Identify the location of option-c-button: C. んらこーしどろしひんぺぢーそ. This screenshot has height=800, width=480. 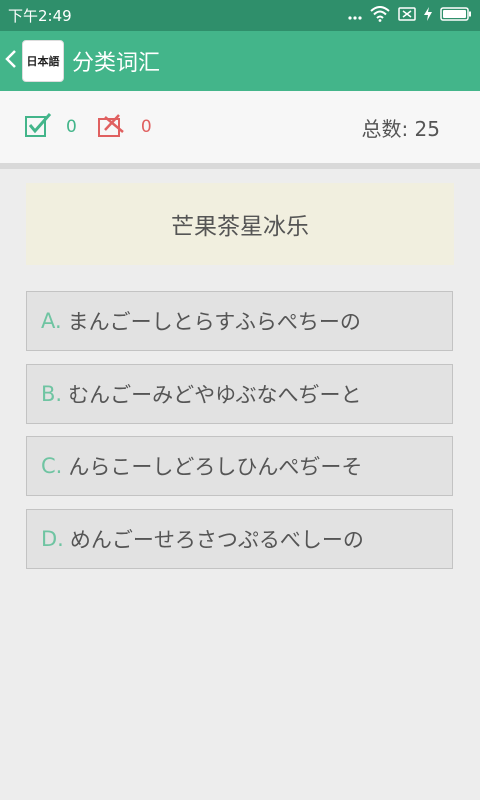
(239, 466).